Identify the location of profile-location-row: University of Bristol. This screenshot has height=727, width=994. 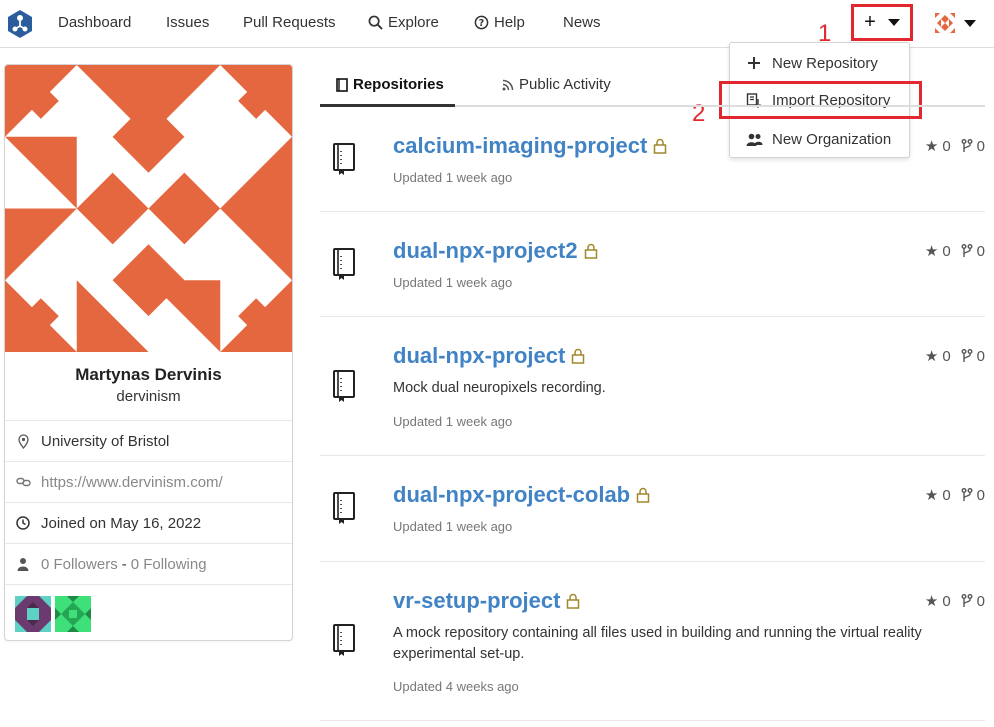
(148, 440).